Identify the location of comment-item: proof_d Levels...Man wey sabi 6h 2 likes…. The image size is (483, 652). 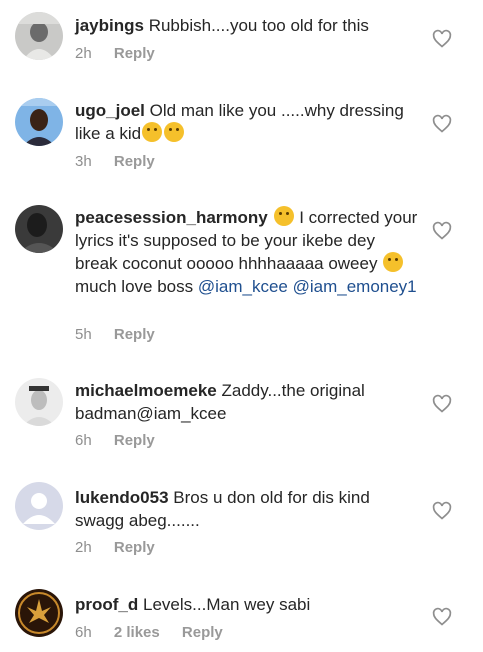
(241, 616).